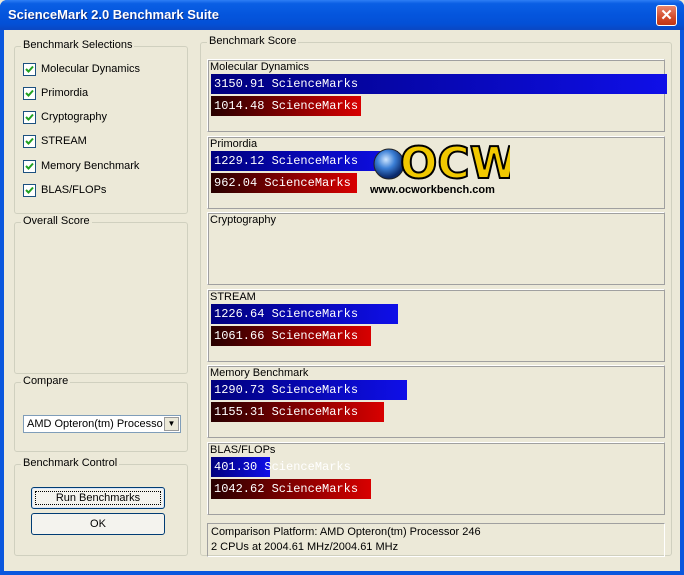 The image size is (684, 575). I want to click on benchmark-checkbox-row: BLAS/FLOPs, so click(64, 190).